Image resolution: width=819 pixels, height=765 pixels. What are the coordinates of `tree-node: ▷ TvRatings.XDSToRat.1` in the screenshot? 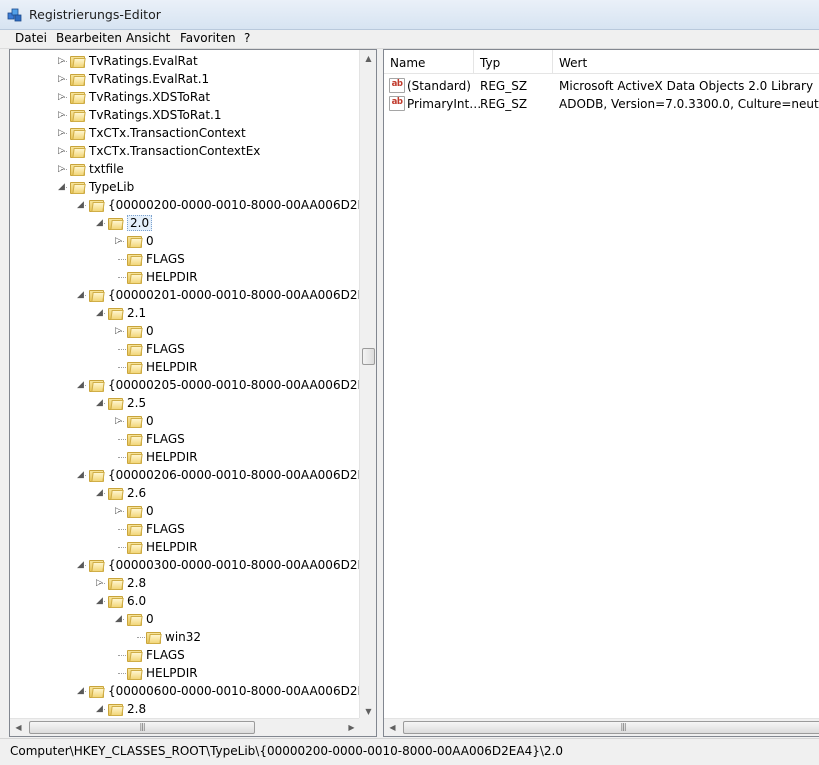 It's located at (182, 115).